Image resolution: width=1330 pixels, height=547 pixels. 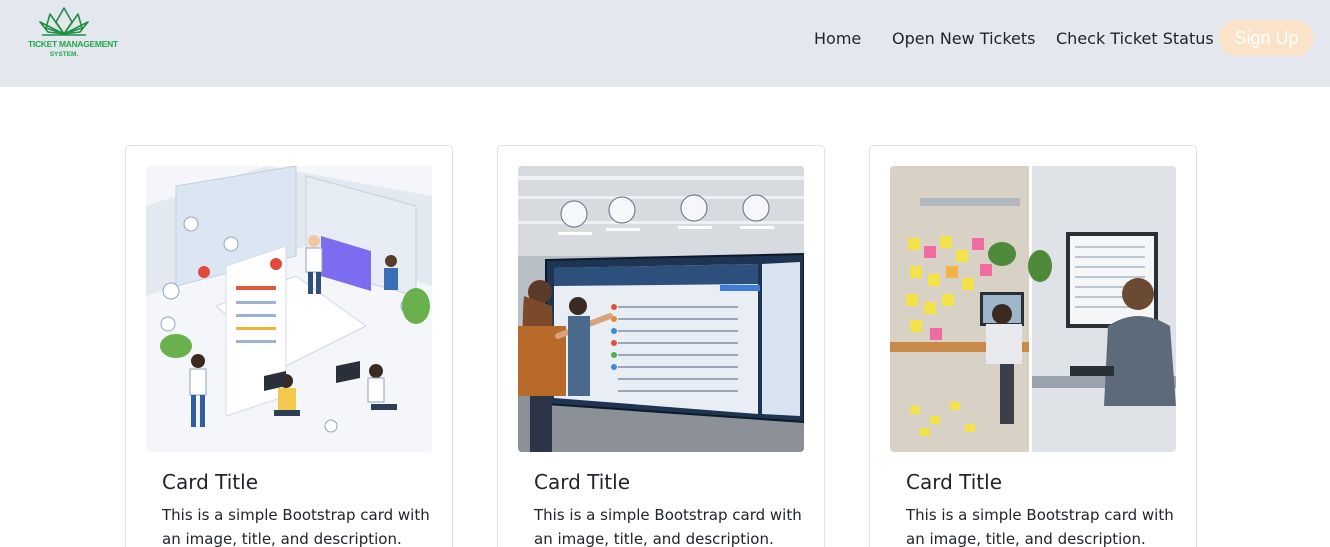 What do you see at coordinates (1266, 38) in the screenshot?
I see `sign-up-button: Sign Up` at bounding box center [1266, 38].